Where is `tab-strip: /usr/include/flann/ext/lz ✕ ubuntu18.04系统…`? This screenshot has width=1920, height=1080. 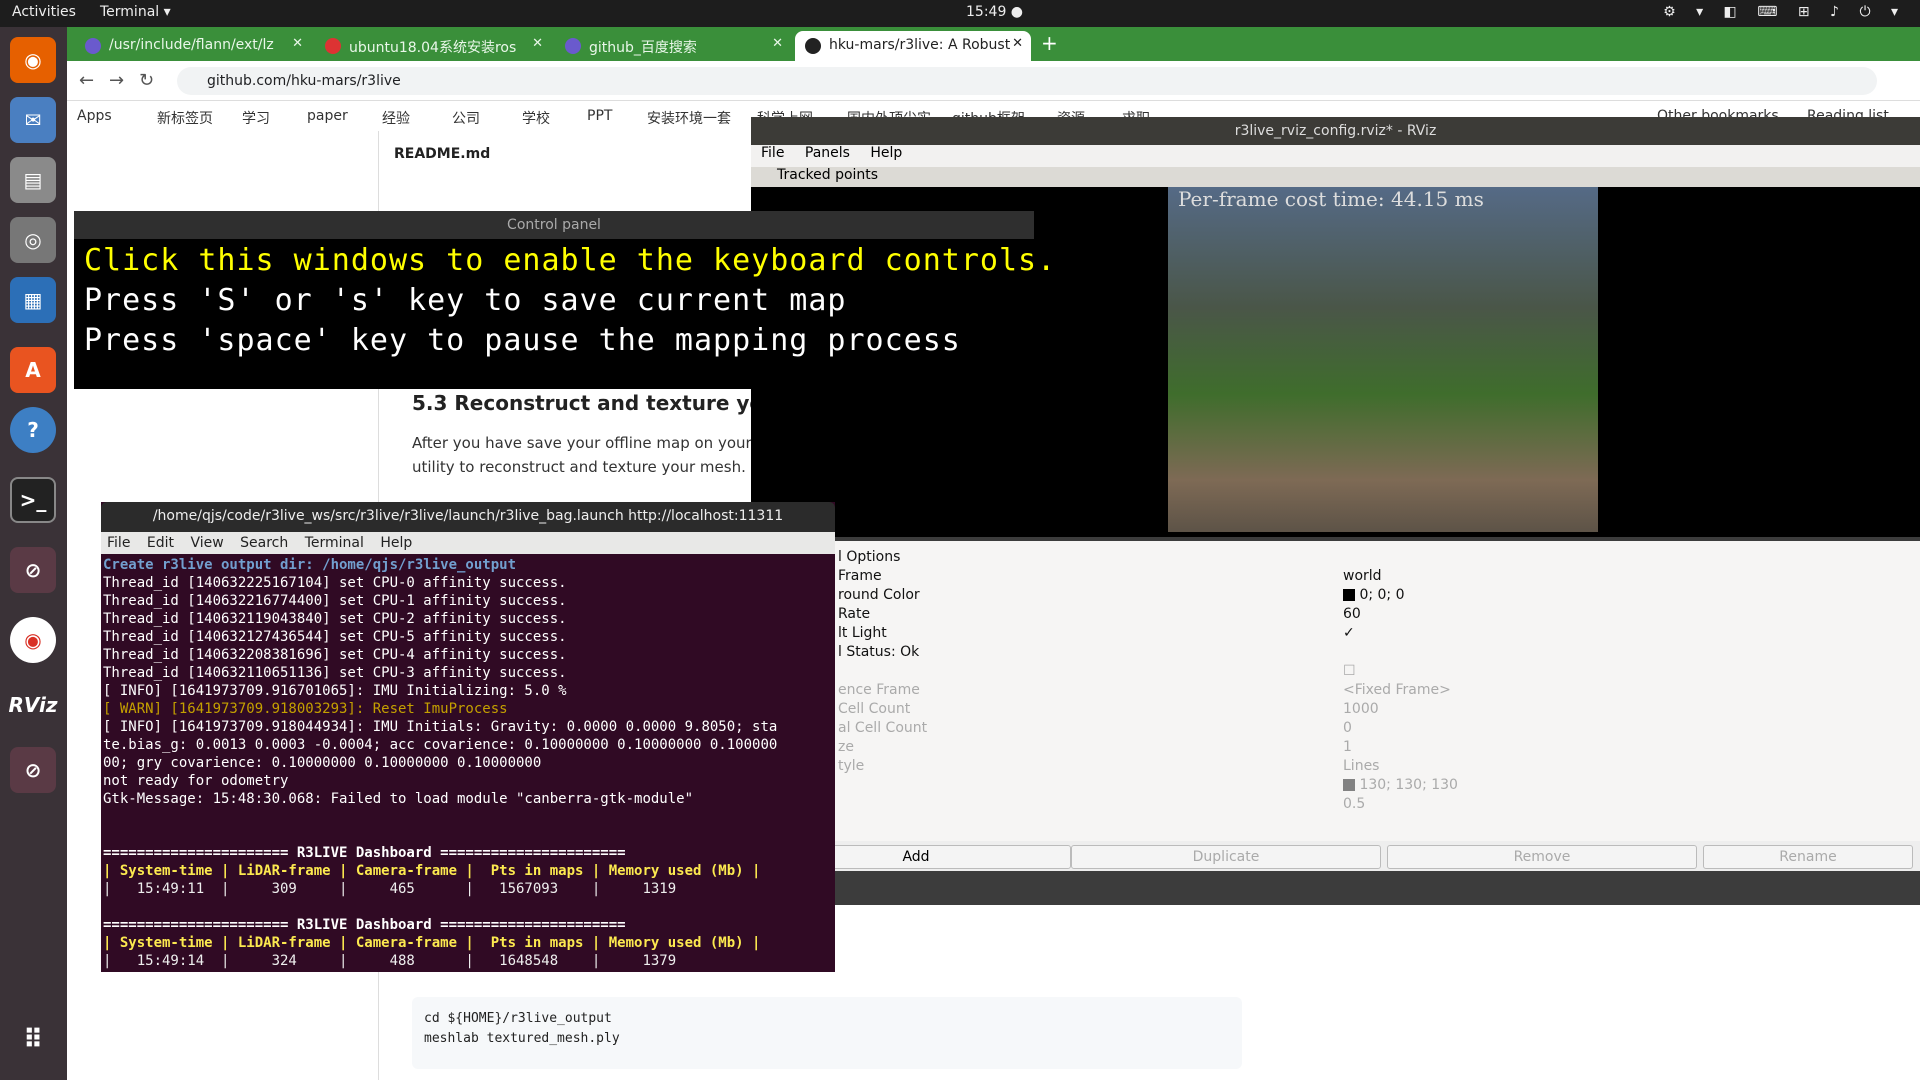 tab-strip: /usr/include/flann/ext/lz ✕ ubuntu18.04系统… is located at coordinates (993, 44).